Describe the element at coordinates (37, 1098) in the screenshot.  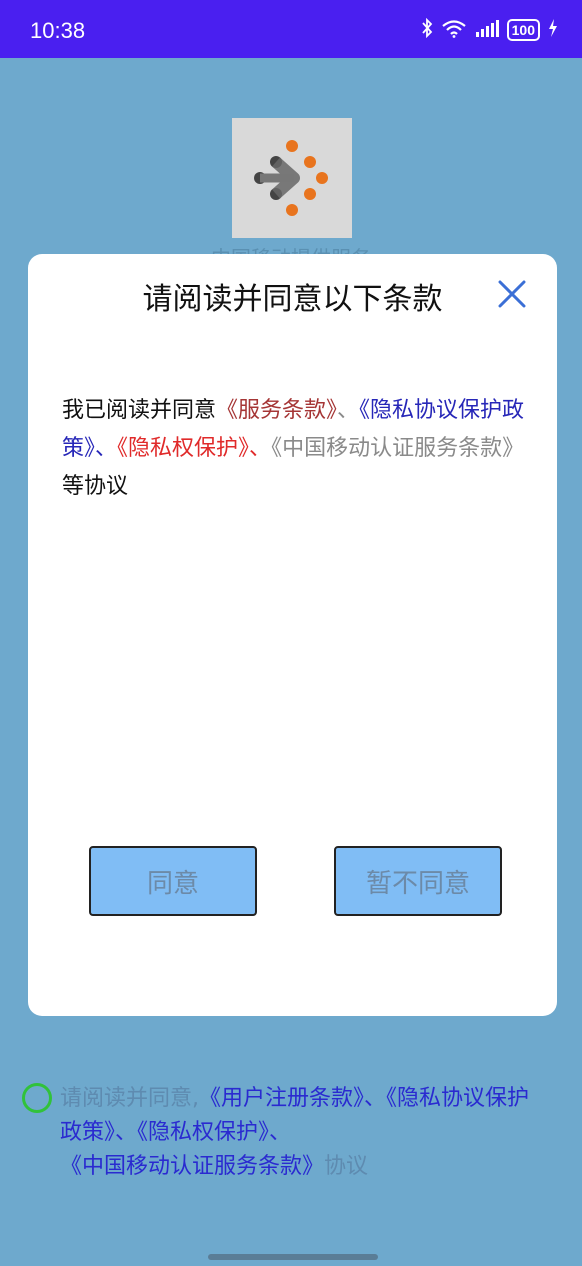
I see `consent-radio` at that location.